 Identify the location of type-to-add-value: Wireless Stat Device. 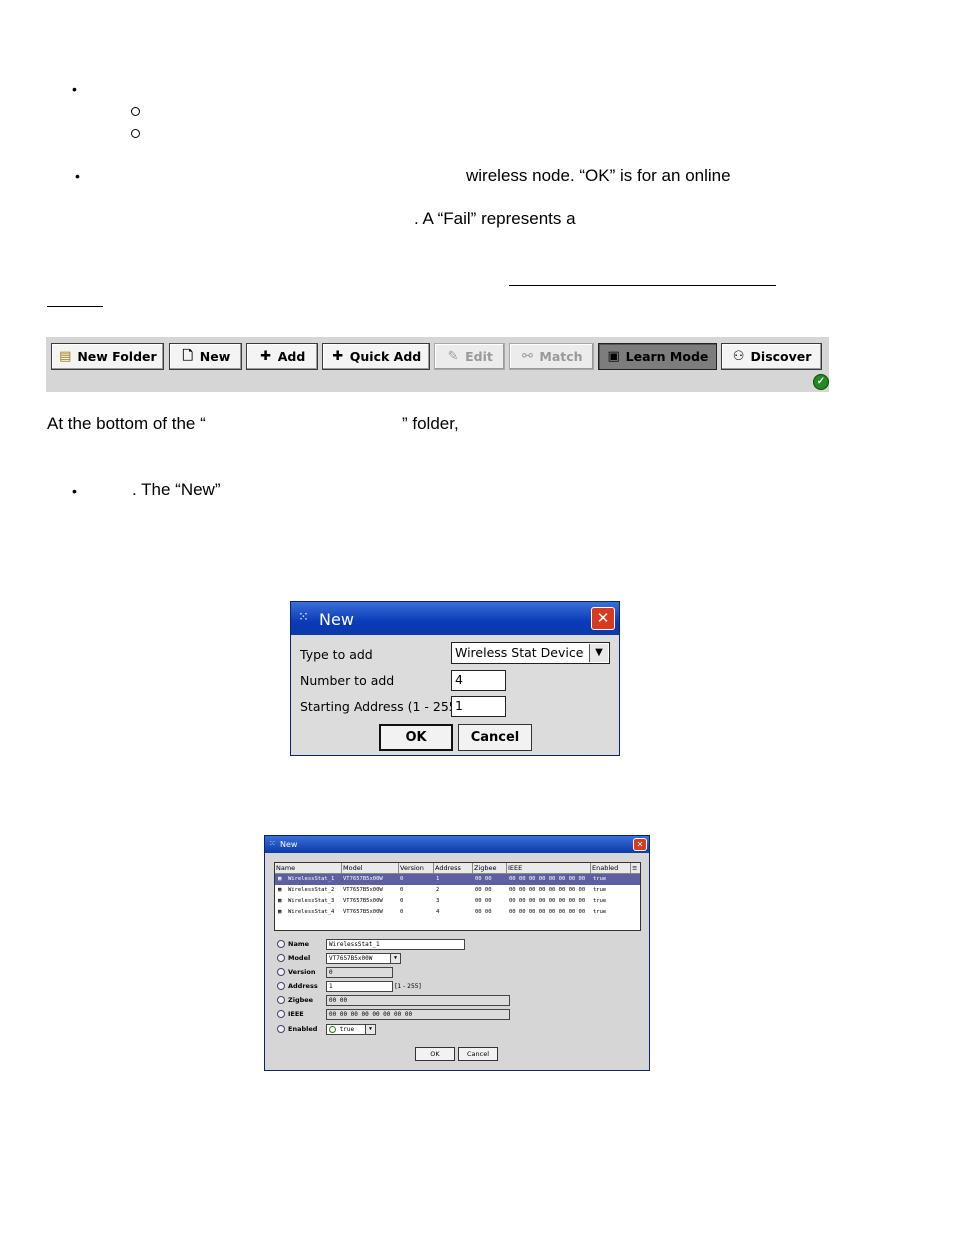
(519, 652).